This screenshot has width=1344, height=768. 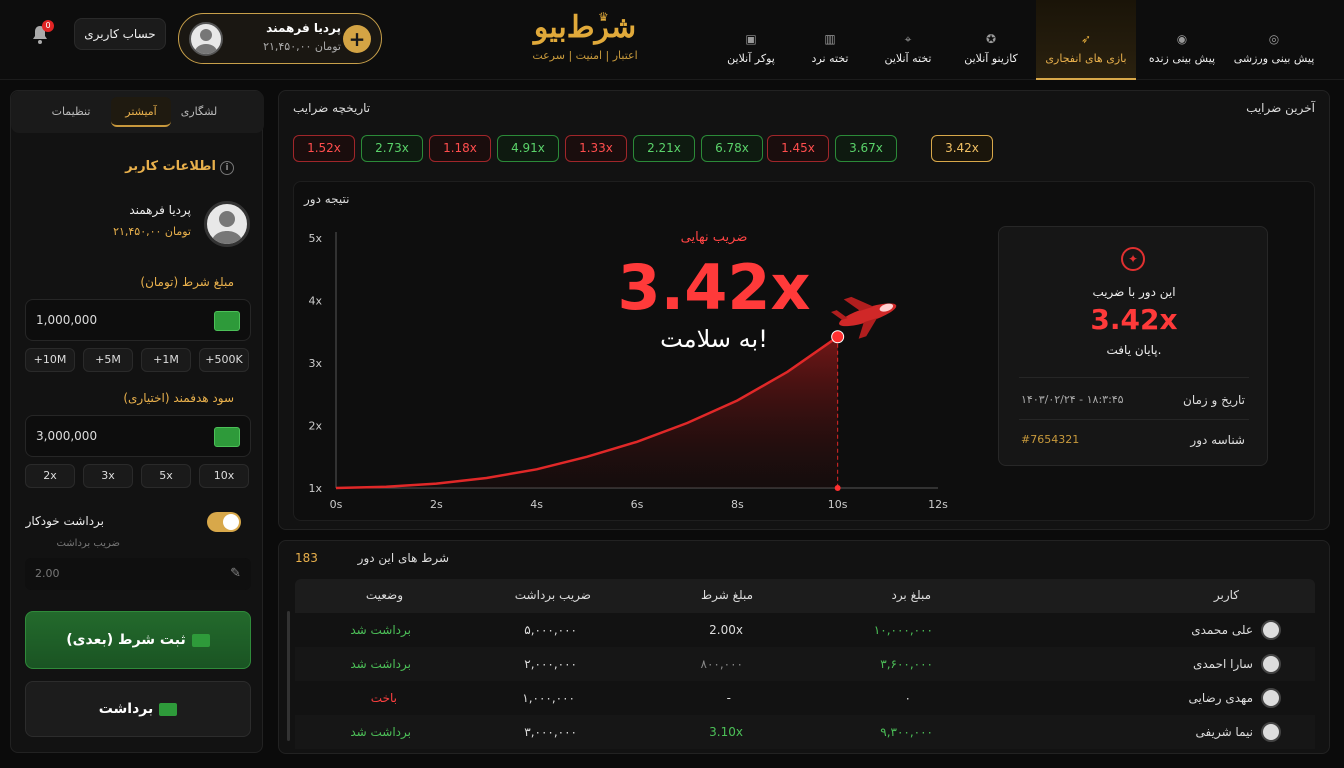 What do you see at coordinates (138, 574) in the screenshot?
I see `auto-cashout-field: 2.00 ✎` at bounding box center [138, 574].